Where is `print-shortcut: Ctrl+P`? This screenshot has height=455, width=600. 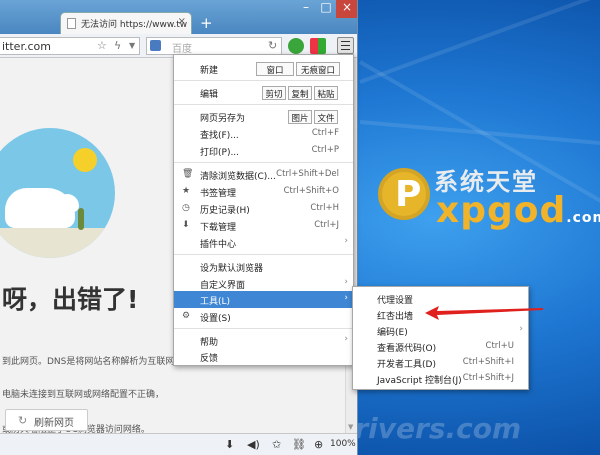 print-shortcut: Ctrl+P is located at coordinates (325, 150).